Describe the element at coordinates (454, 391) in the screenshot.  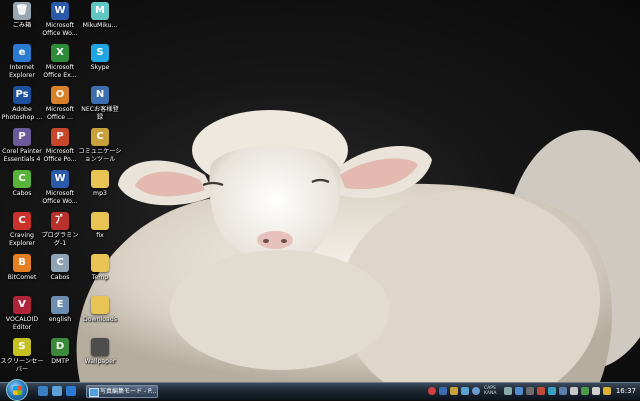
I see `tray-tool-icon` at that location.